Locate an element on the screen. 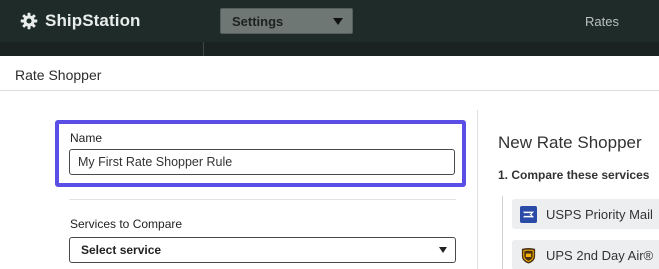 The image size is (659, 269). brand-logo: ShipStation is located at coordinates (80, 21).